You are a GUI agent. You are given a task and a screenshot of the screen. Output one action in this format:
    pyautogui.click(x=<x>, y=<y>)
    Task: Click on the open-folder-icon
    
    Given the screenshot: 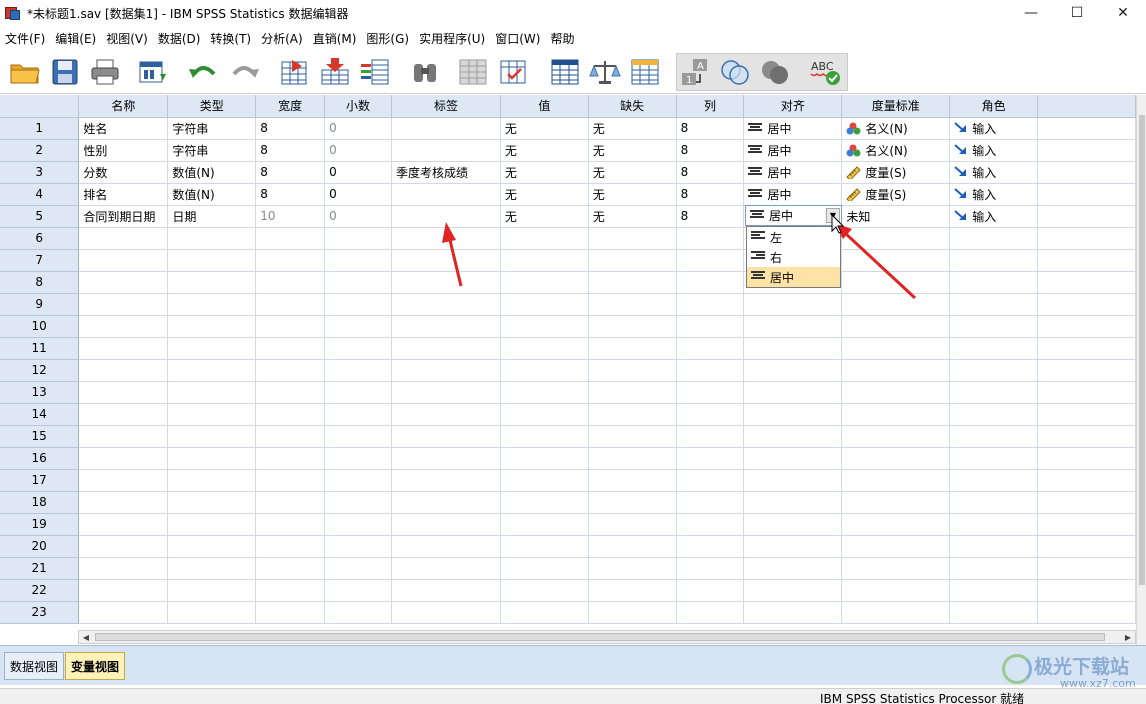 What is the action you would take?
    pyautogui.click(x=25, y=72)
    